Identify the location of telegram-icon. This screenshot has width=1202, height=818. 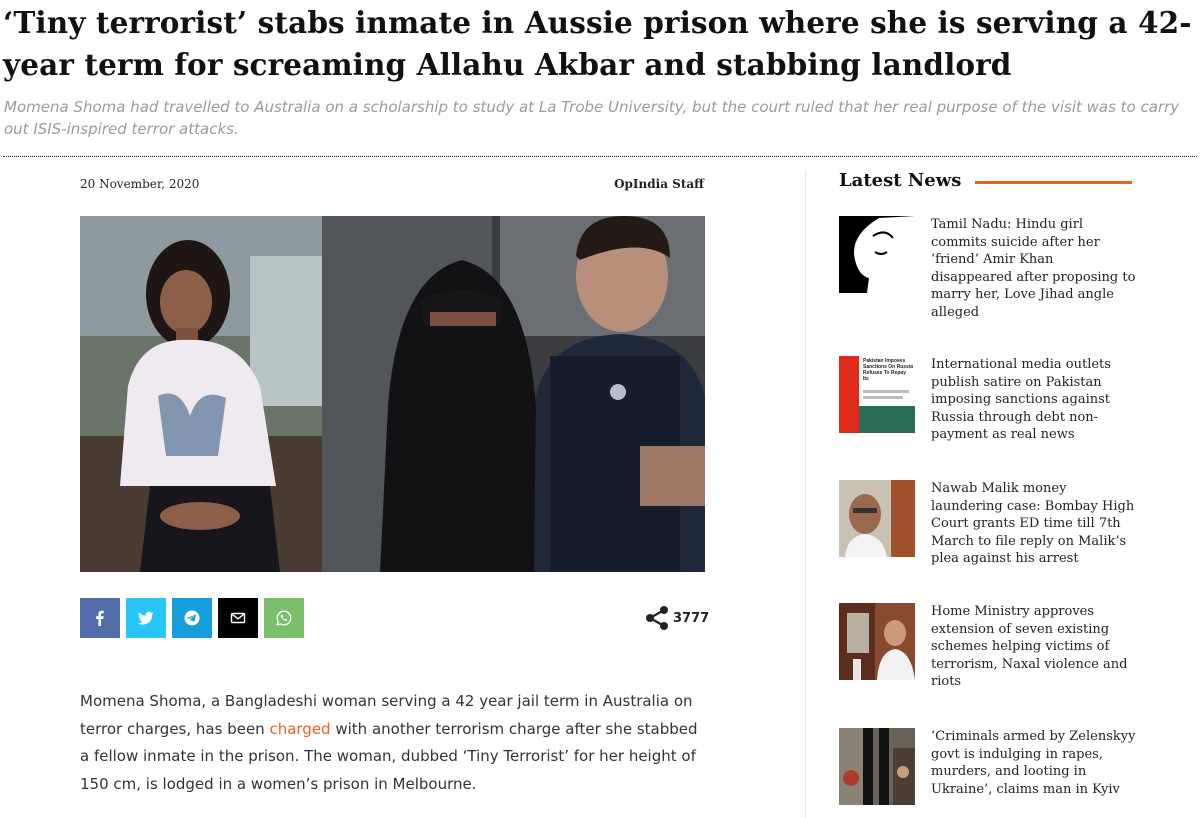
(192, 618).